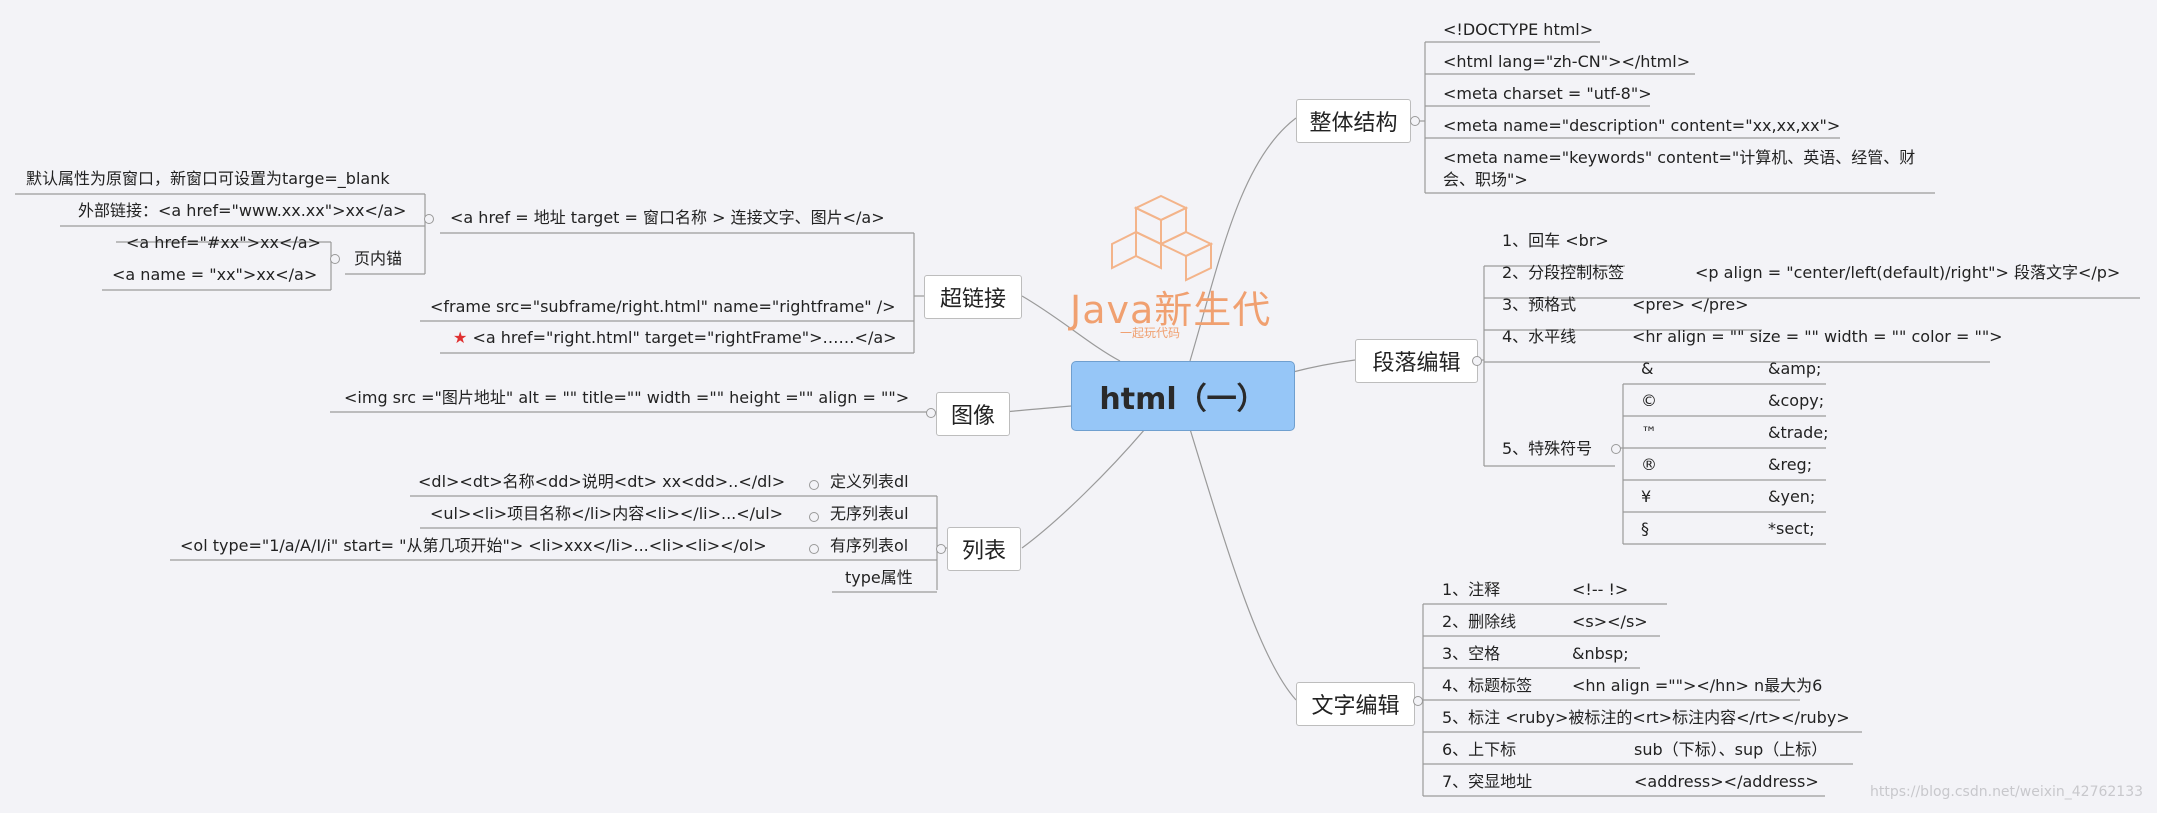 This screenshot has width=2157, height=813. Describe the element at coordinates (1487, 782) in the screenshot. I see `text-item: 7、突显地址` at that location.